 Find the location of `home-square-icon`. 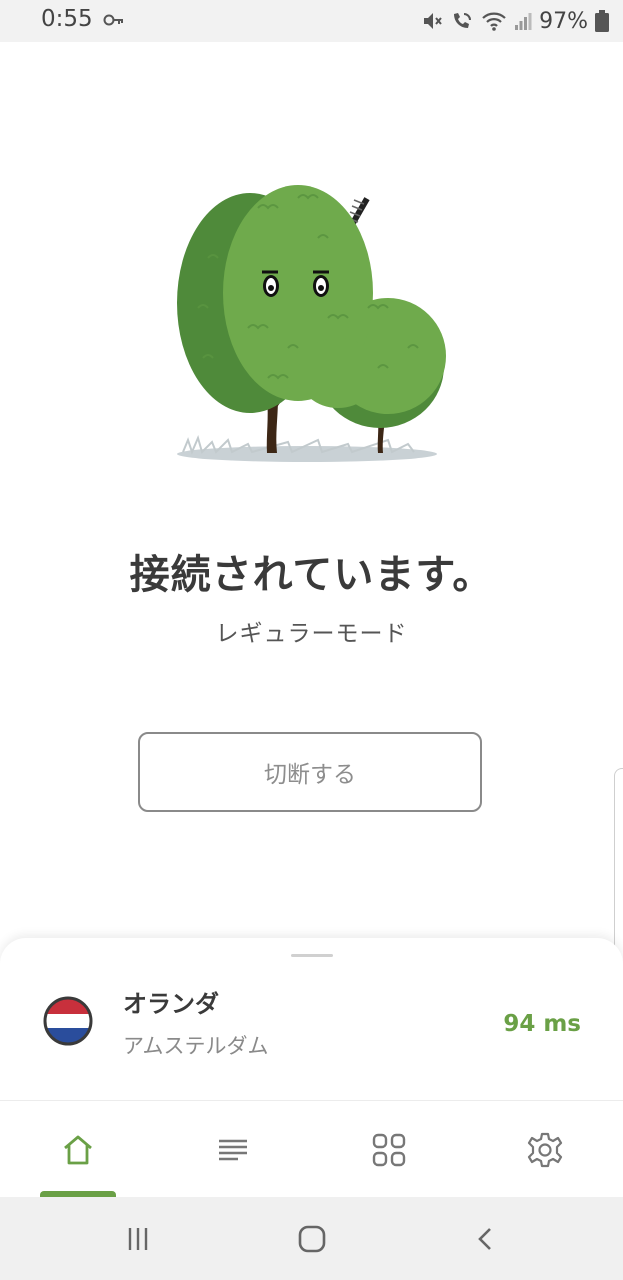

home-square-icon is located at coordinates (312, 1239).